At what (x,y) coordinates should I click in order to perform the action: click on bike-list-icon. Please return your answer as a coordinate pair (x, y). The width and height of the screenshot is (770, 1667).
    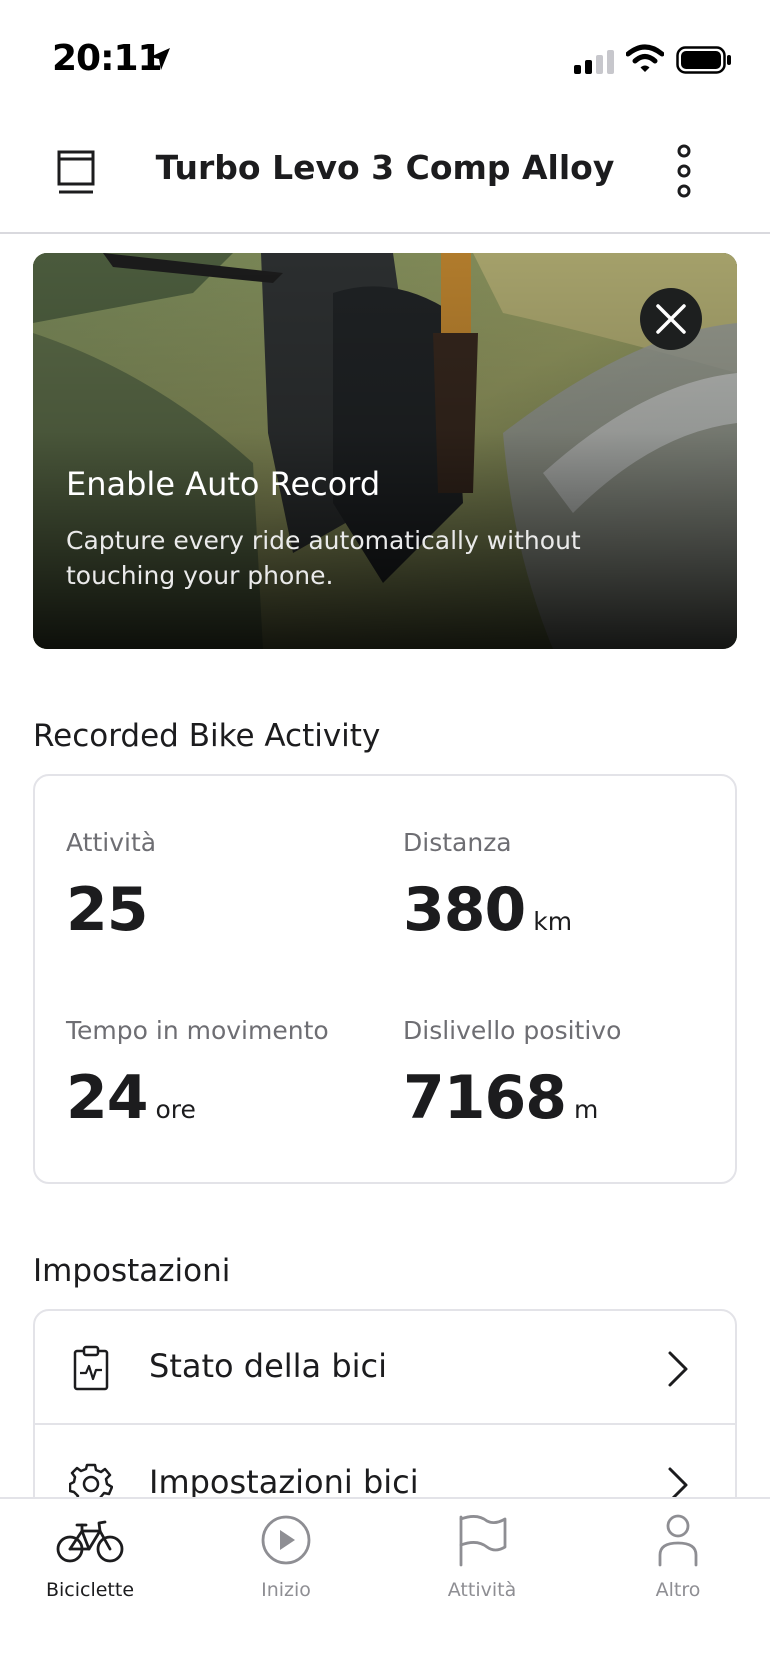
    Looking at the image, I should click on (76, 170).